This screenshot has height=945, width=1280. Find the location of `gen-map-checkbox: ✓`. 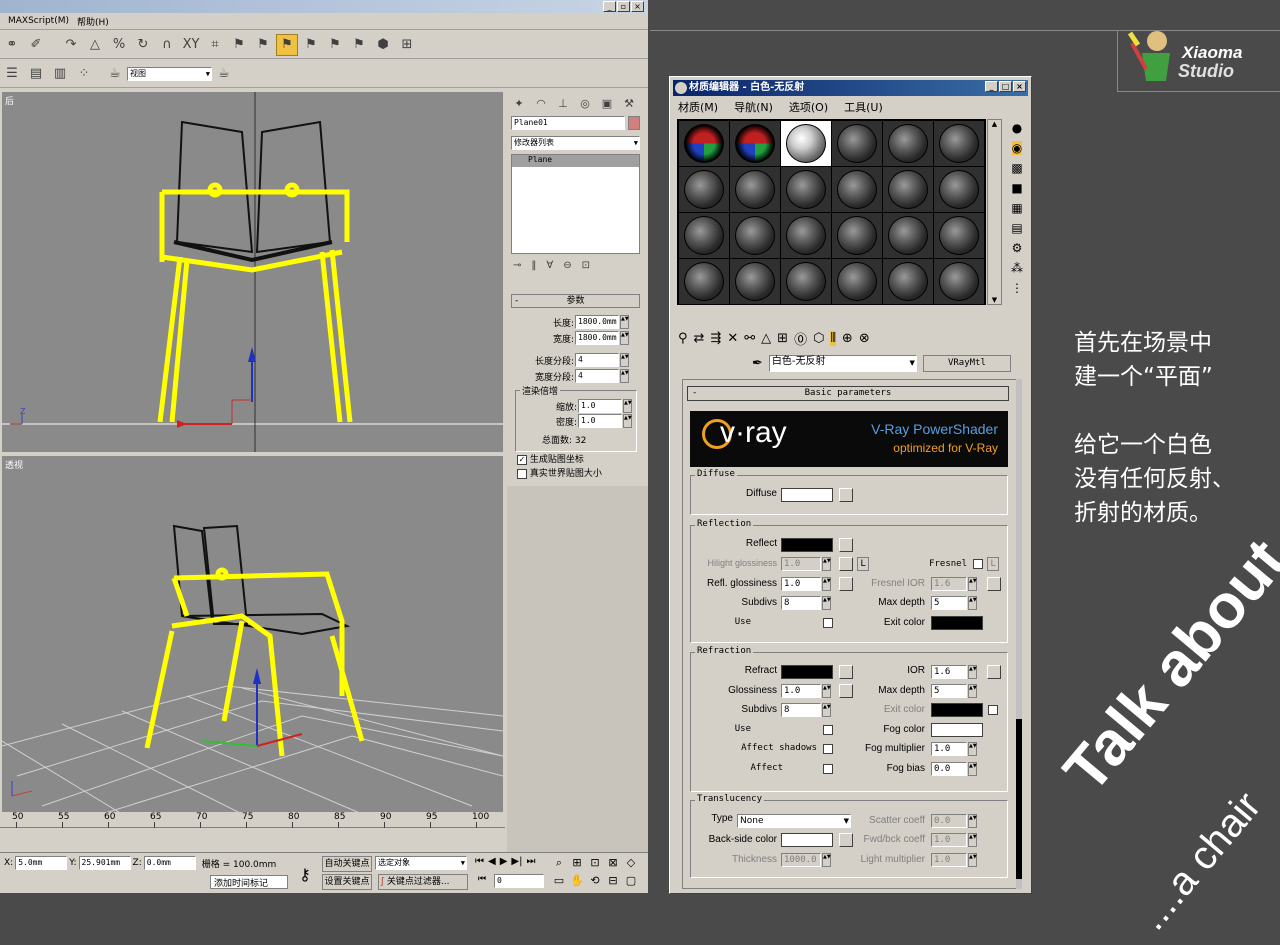

gen-map-checkbox: ✓ is located at coordinates (522, 459).